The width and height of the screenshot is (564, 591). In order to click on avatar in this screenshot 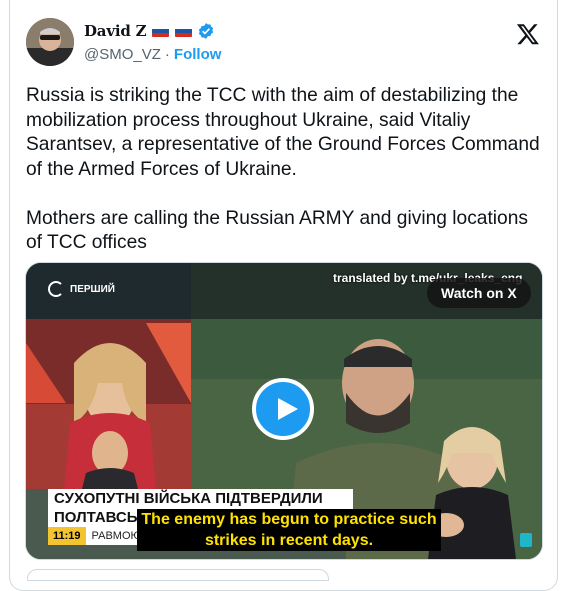, I will do `click(50, 42)`.